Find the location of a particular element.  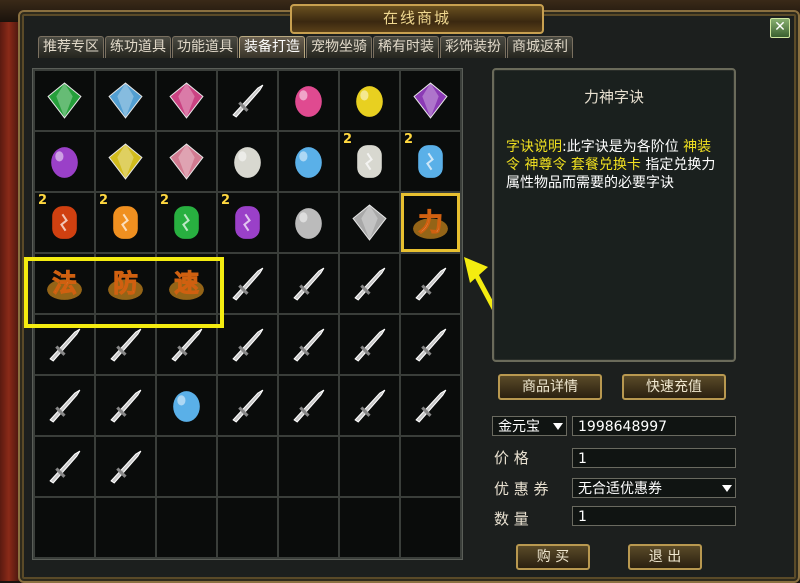

exit-button: 退 出 is located at coordinates (665, 557).